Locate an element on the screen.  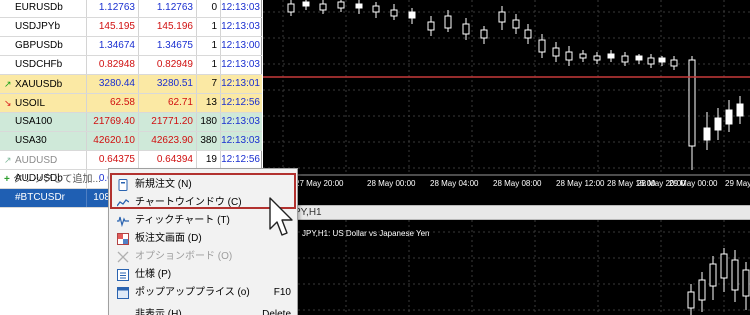
symbol-cell: GBPUSDb is located at coordinates (43, 46).